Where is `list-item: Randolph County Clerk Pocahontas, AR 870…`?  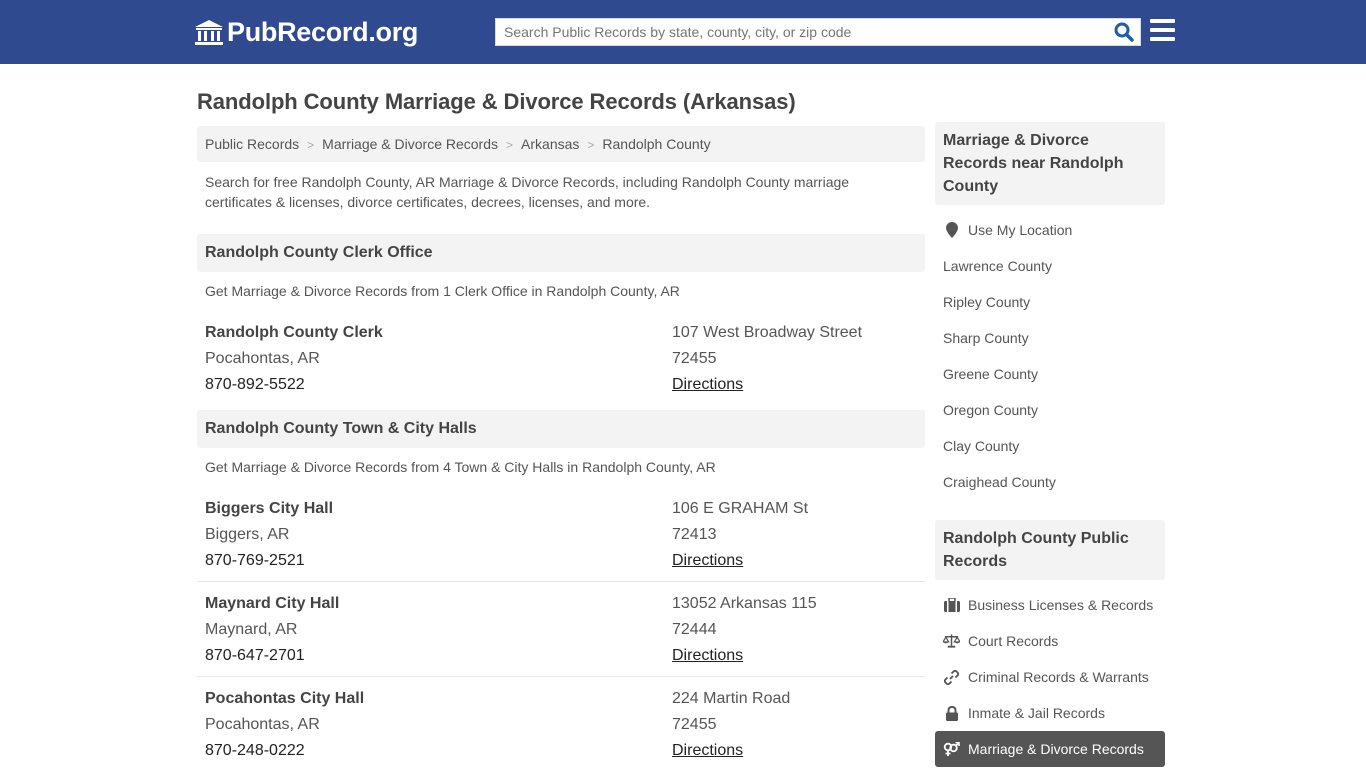 list-item: Randolph County Clerk Pocahontas, AR 870… is located at coordinates (561, 358).